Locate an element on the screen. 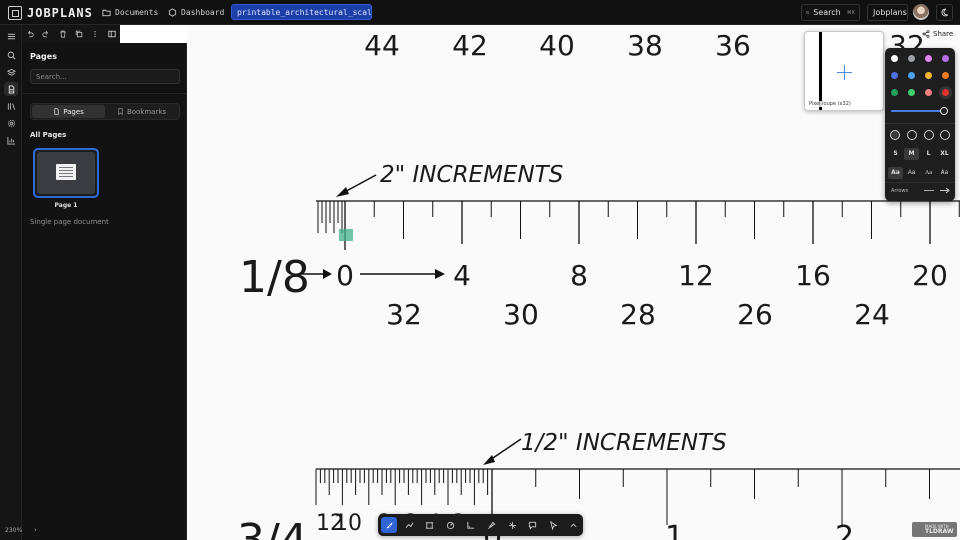 Image resolution: width=960 pixels, height=540 pixels. nav-documents: Documents is located at coordinates (130, 12).